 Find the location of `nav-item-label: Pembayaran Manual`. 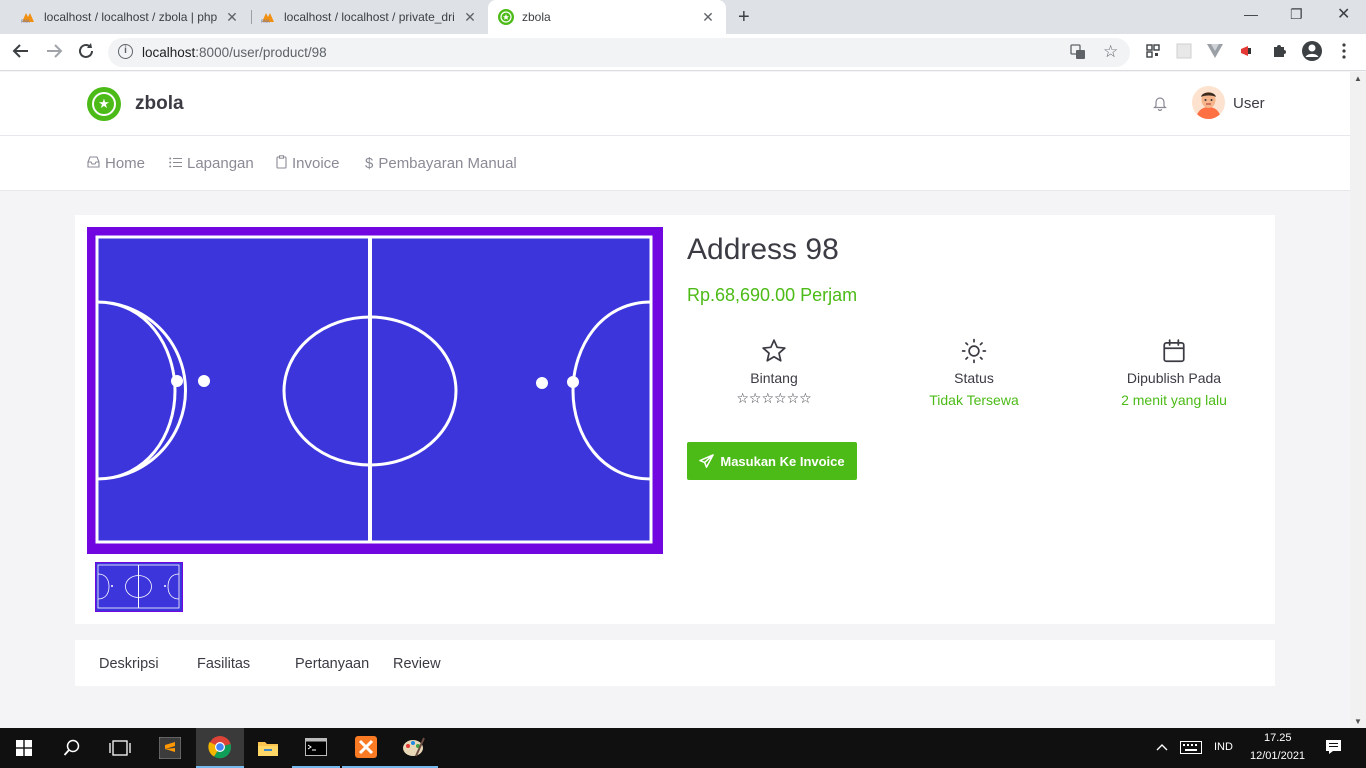

nav-item-label: Pembayaran Manual is located at coordinates (447, 163).